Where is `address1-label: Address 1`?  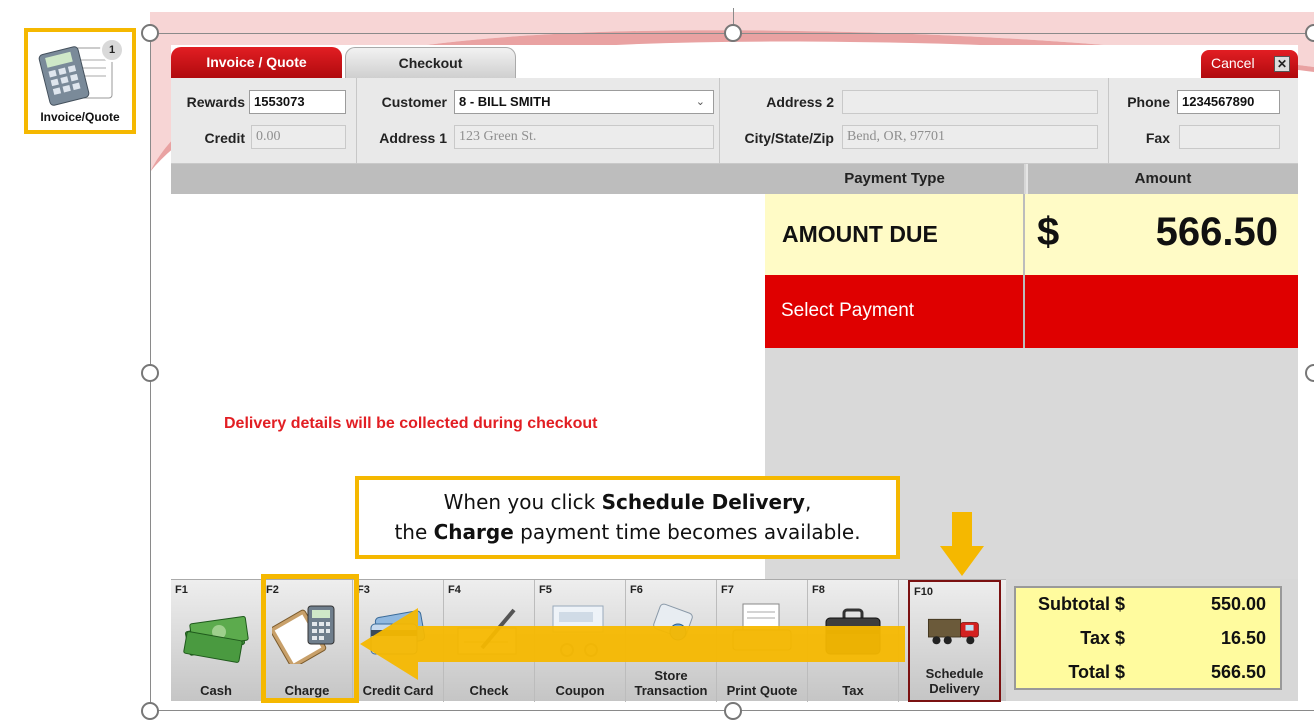 address1-label: Address 1 is located at coordinates (413, 138).